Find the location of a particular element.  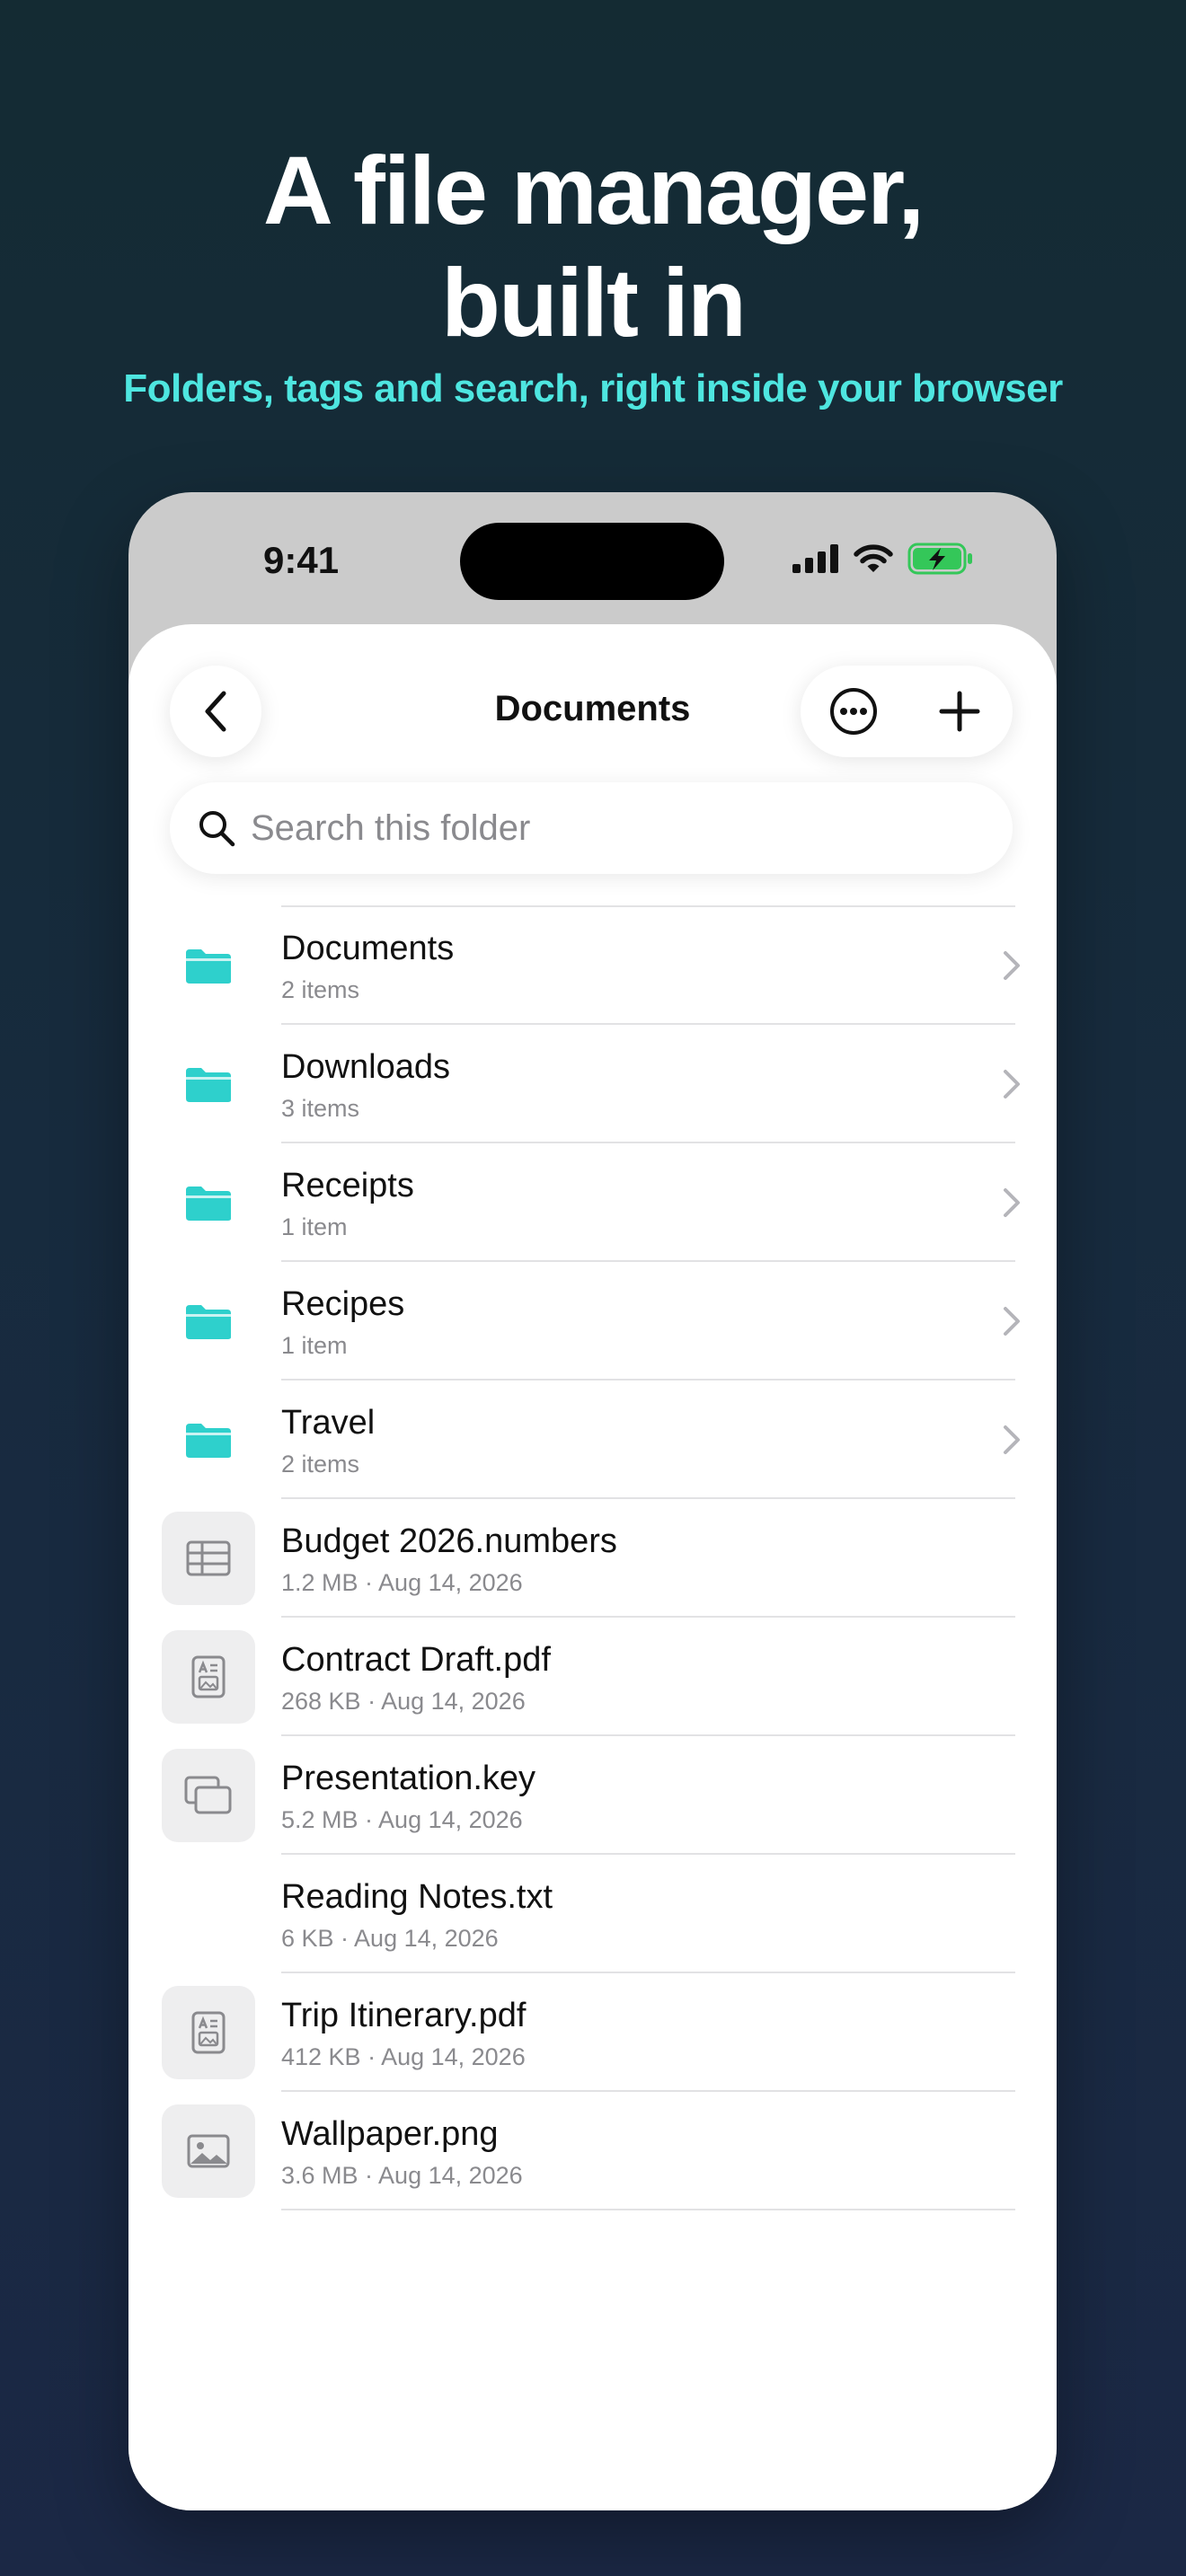

item-name: Presentation.key is located at coordinates (408, 1778).